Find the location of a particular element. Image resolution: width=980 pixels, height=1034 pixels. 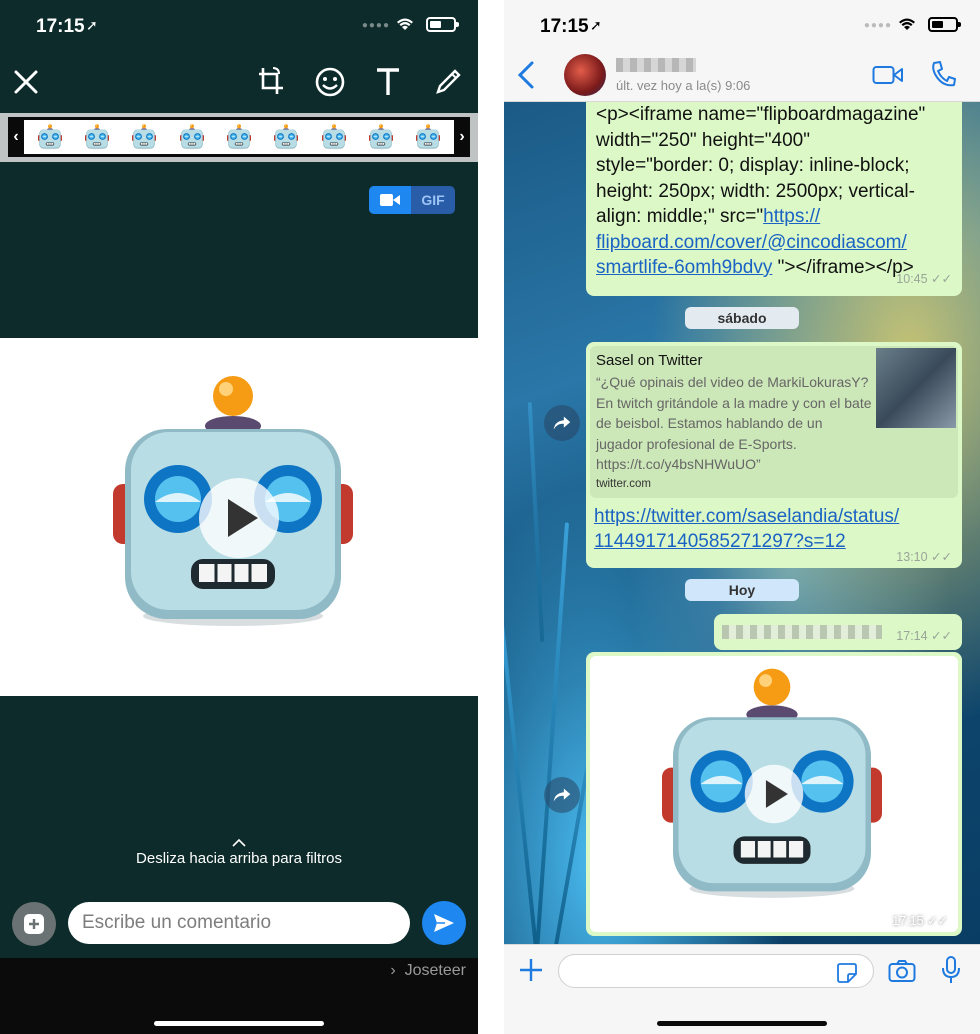

date-chip: Hoy is located at coordinates (742, 590).